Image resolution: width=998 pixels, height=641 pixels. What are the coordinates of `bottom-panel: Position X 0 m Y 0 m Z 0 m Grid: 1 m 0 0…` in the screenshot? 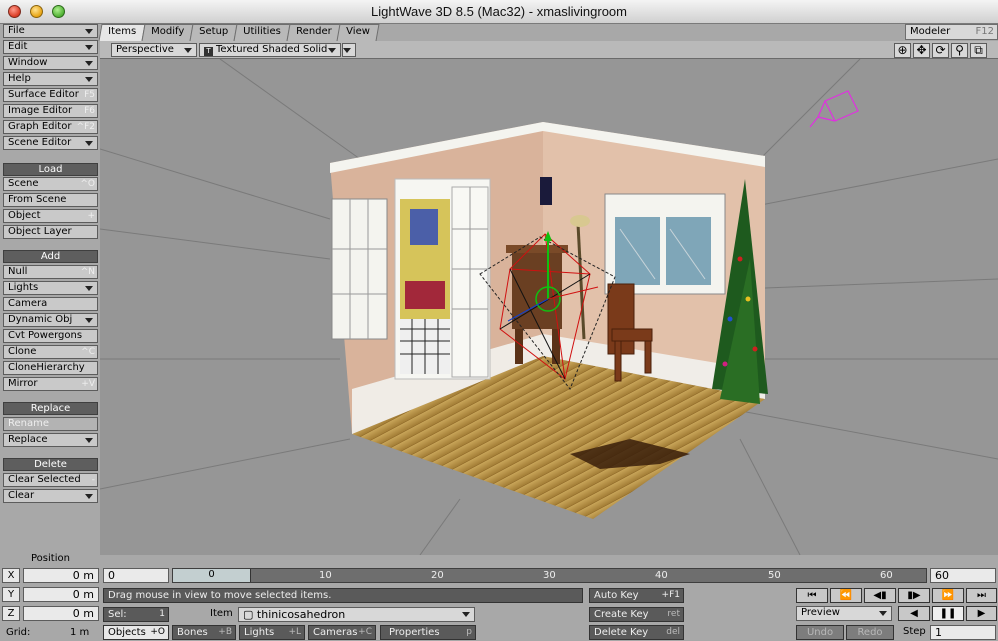 It's located at (499, 597).